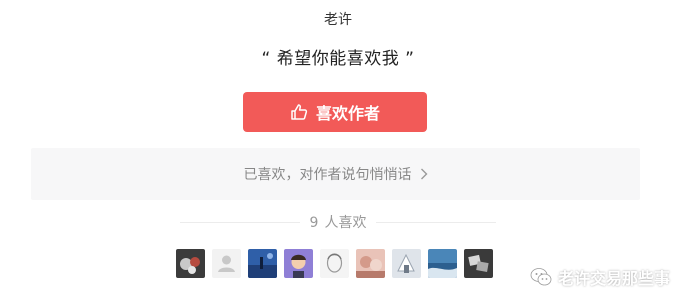 This screenshot has height=306, width=676. What do you see at coordinates (424, 174) in the screenshot?
I see `chevron-right-icon` at bounding box center [424, 174].